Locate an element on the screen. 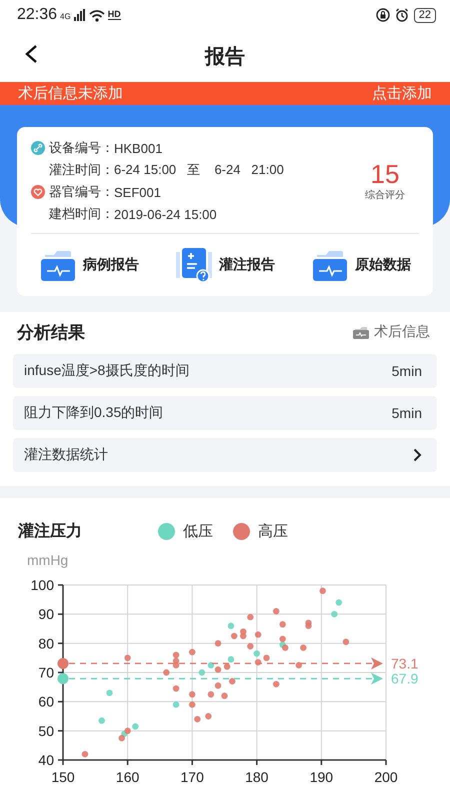 This screenshot has width=450, height=800. field-value: SEF001 is located at coordinates (137, 192).